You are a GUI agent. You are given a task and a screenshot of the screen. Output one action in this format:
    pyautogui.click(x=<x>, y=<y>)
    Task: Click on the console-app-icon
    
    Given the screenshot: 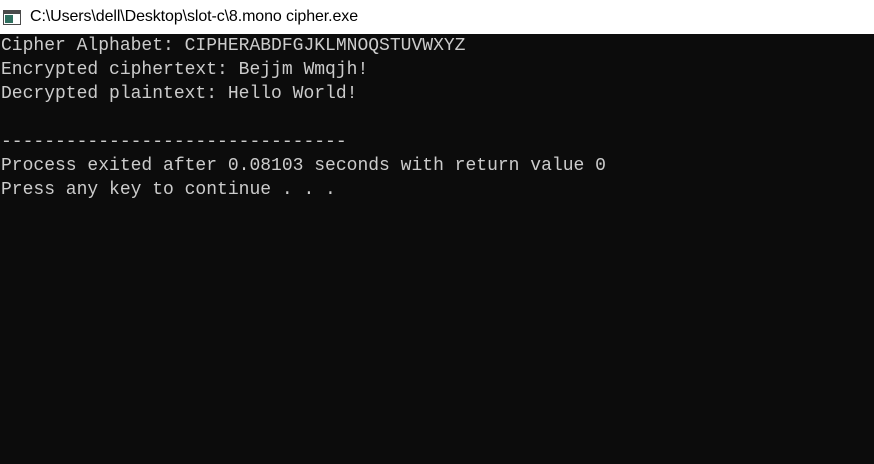 What is the action you would take?
    pyautogui.click(x=12, y=17)
    